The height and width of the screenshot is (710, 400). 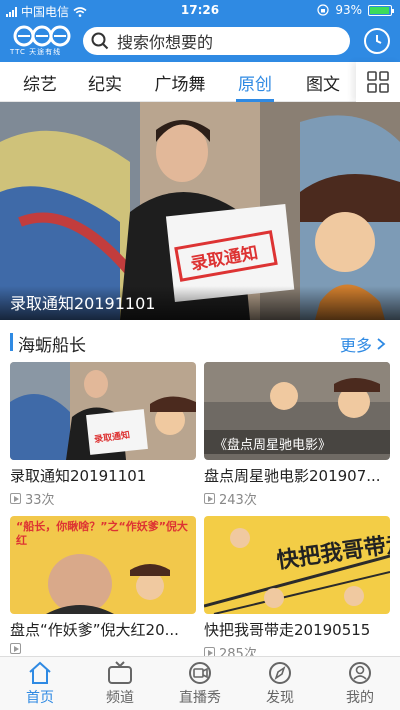 I want to click on thumbnail-caption: “船长，你瞅啥？”之“作妖爹”倪大红, so click(x=102, y=533).